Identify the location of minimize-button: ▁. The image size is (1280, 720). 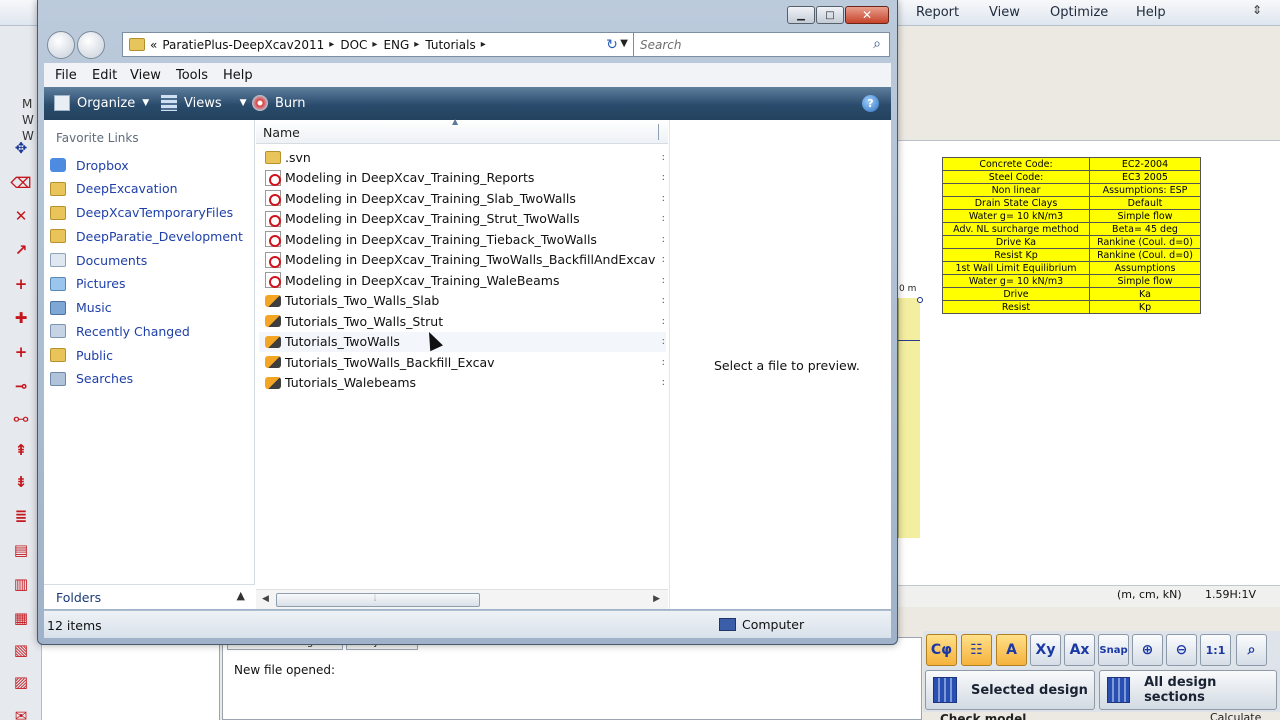
(801, 15).